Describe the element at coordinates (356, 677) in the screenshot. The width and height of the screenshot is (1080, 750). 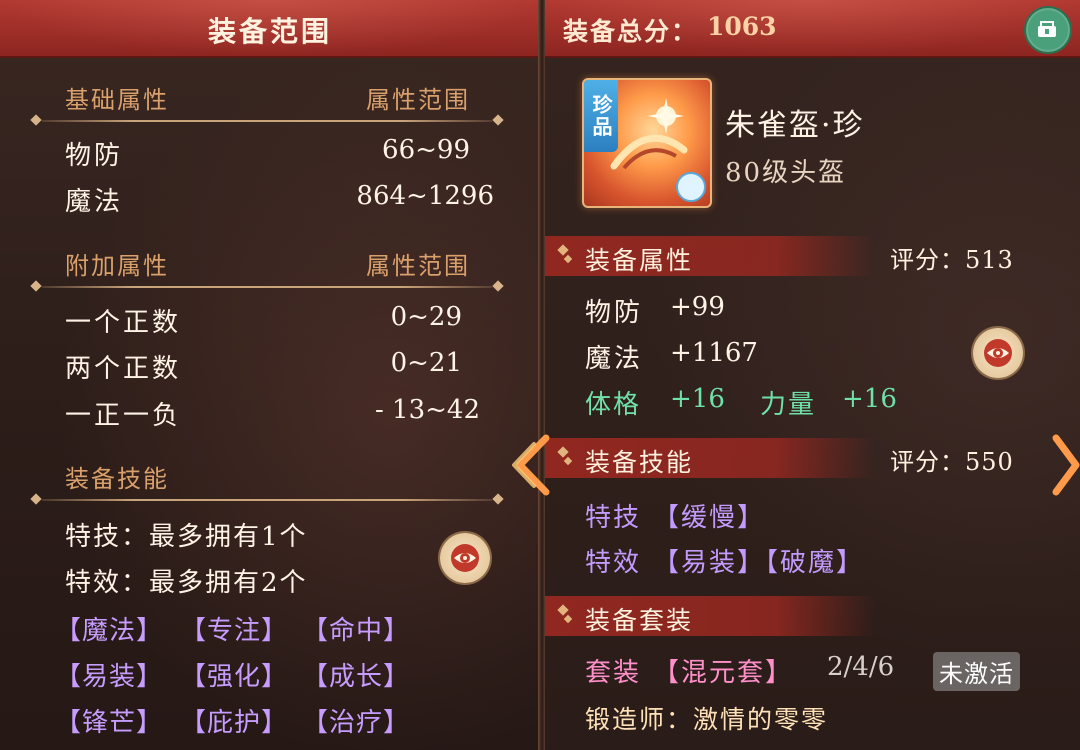
I see `skill-tag: 【成长】` at that location.